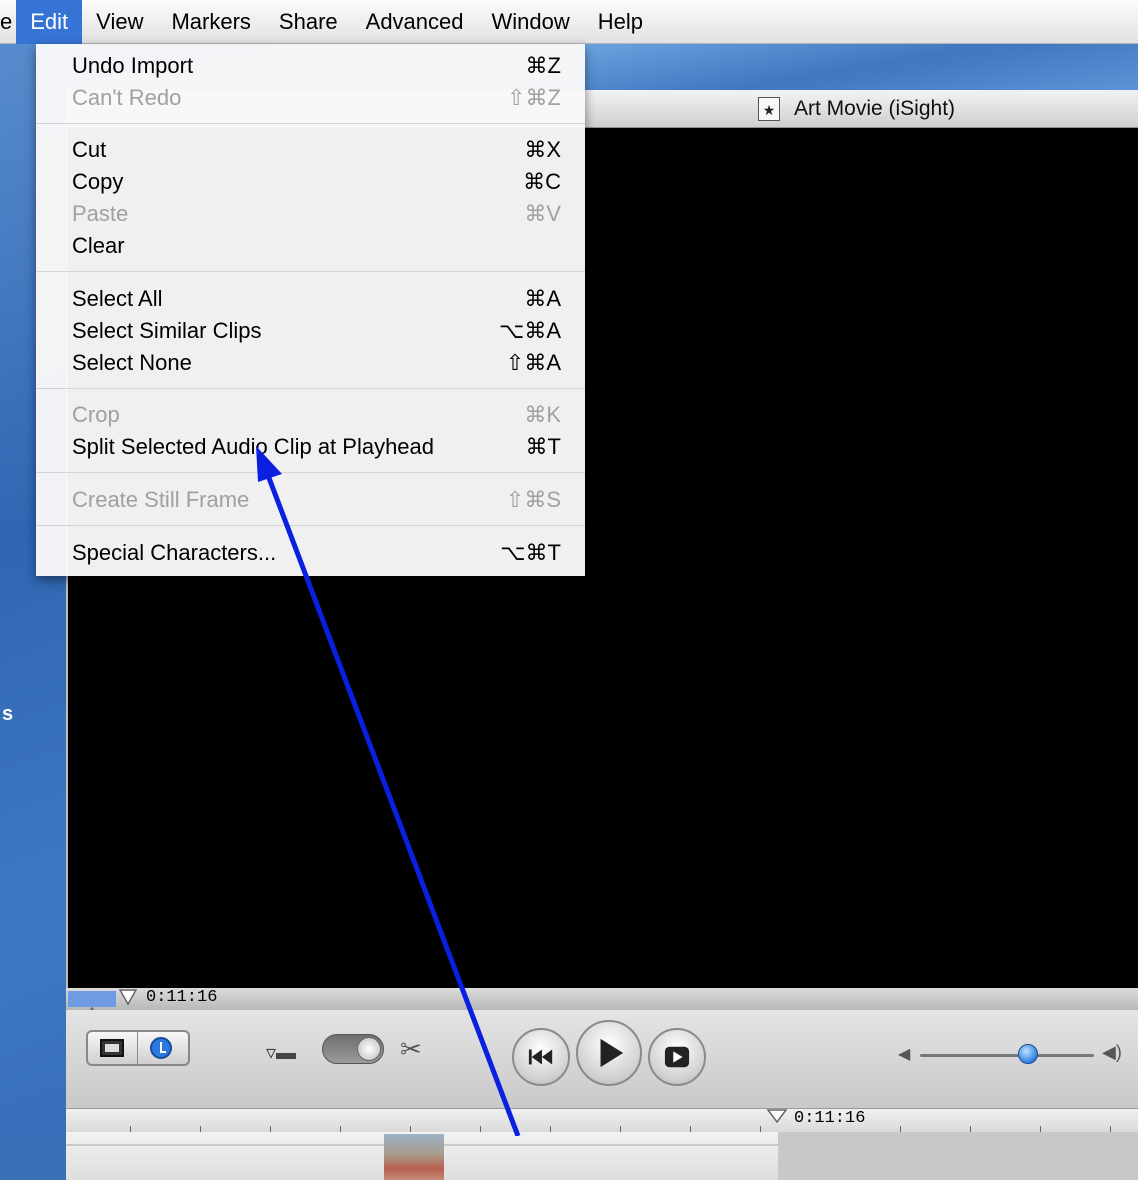 This screenshot has width=1138, height=1180. I want to click on empty-track-area, so click(958, 1156).